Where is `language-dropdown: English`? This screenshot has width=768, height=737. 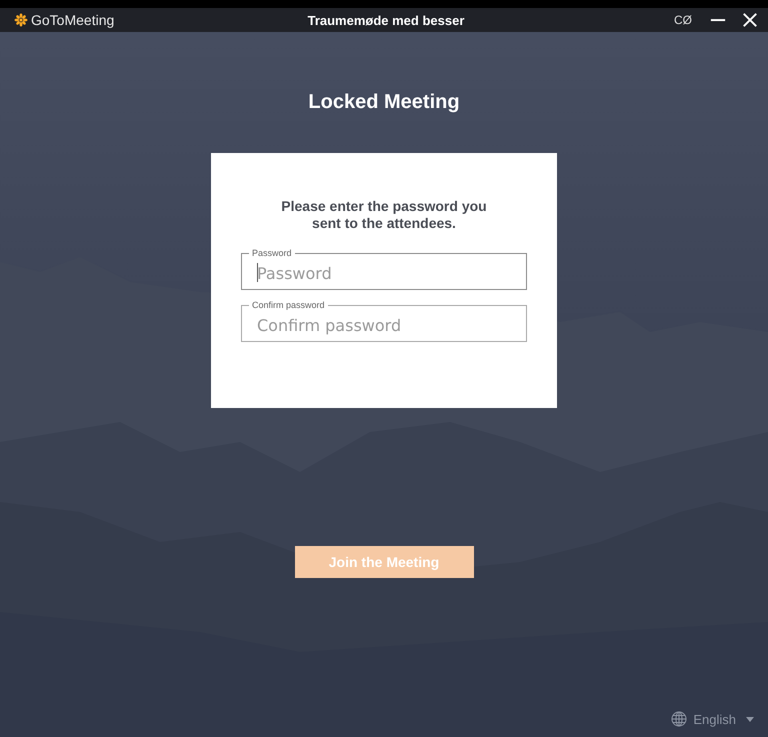 language-dropdown: English is located at coordinates (712, 719).